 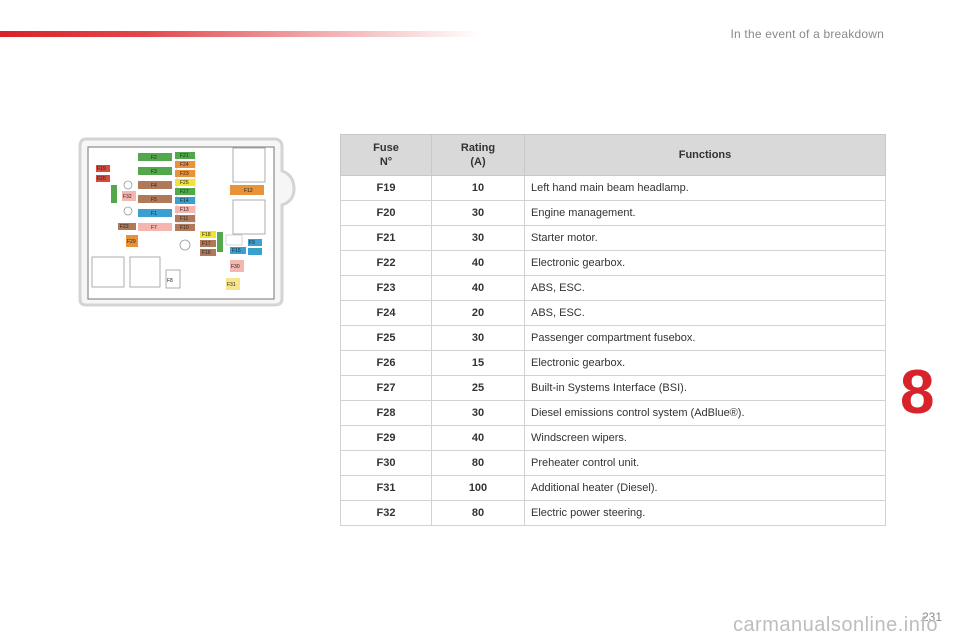 What do you see at coordinates (252, 243) in the screenshot?
I see `fuse-label: F9` at bounding box center [252, 243].